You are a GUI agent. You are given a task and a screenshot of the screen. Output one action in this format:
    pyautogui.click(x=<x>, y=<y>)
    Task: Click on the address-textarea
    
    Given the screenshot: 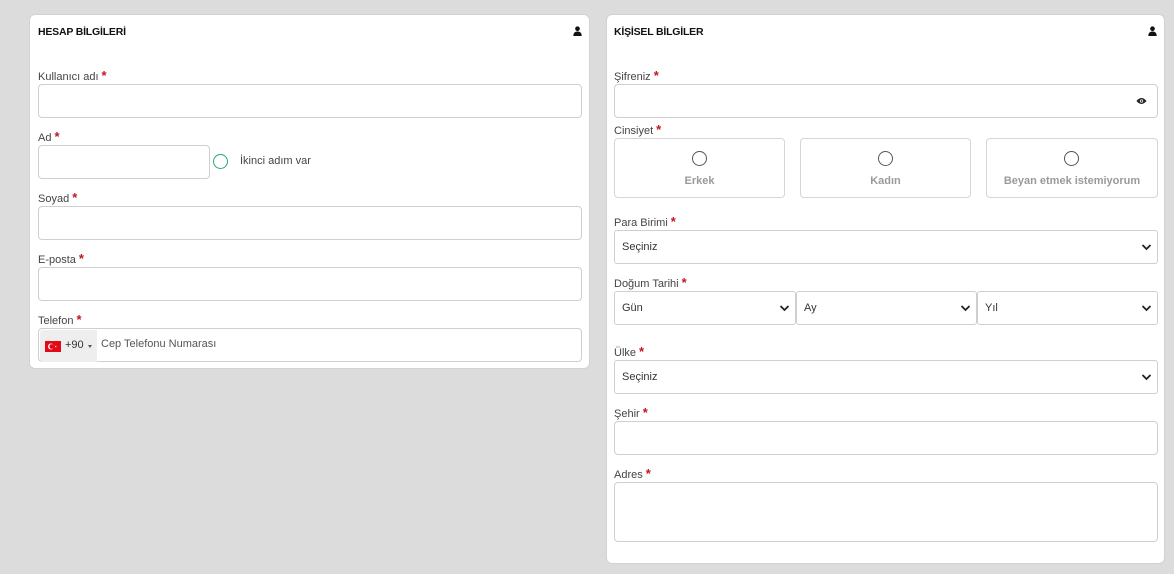 What is the action you would take?
    pyautogui.click(x=886, y=512)
    